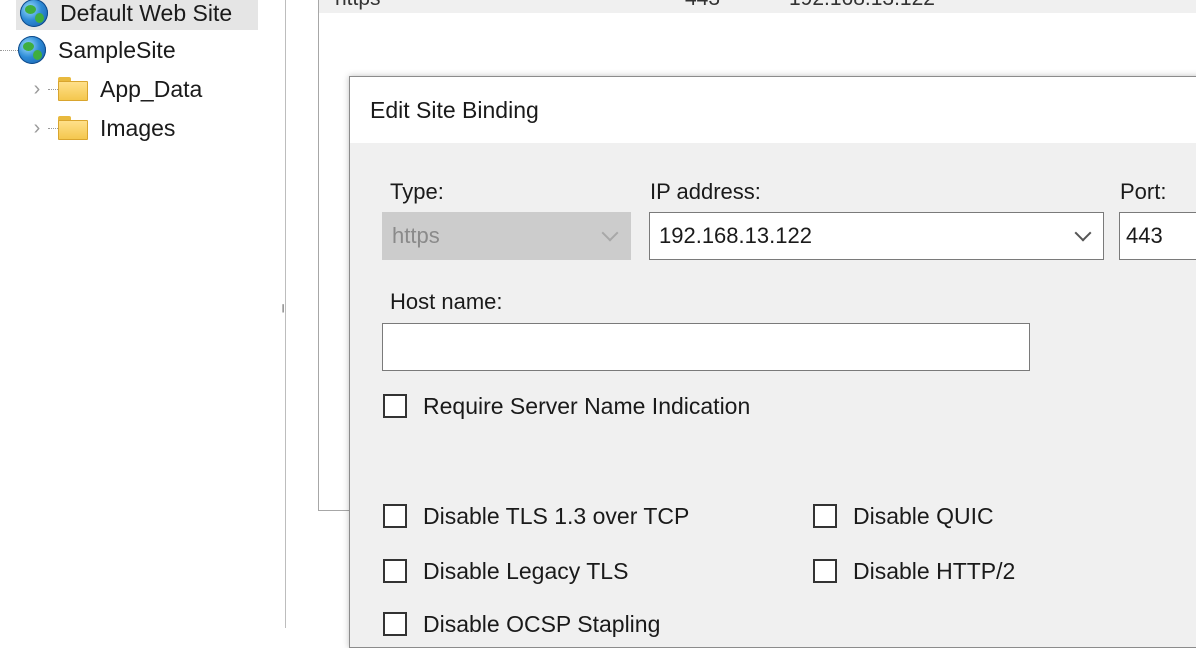 Image resolution: width=1196 pixels, height=648 pixels. I want to click on disable-legacy-tls-checkbox: Disable Legacy TLS, so click(505, 571).